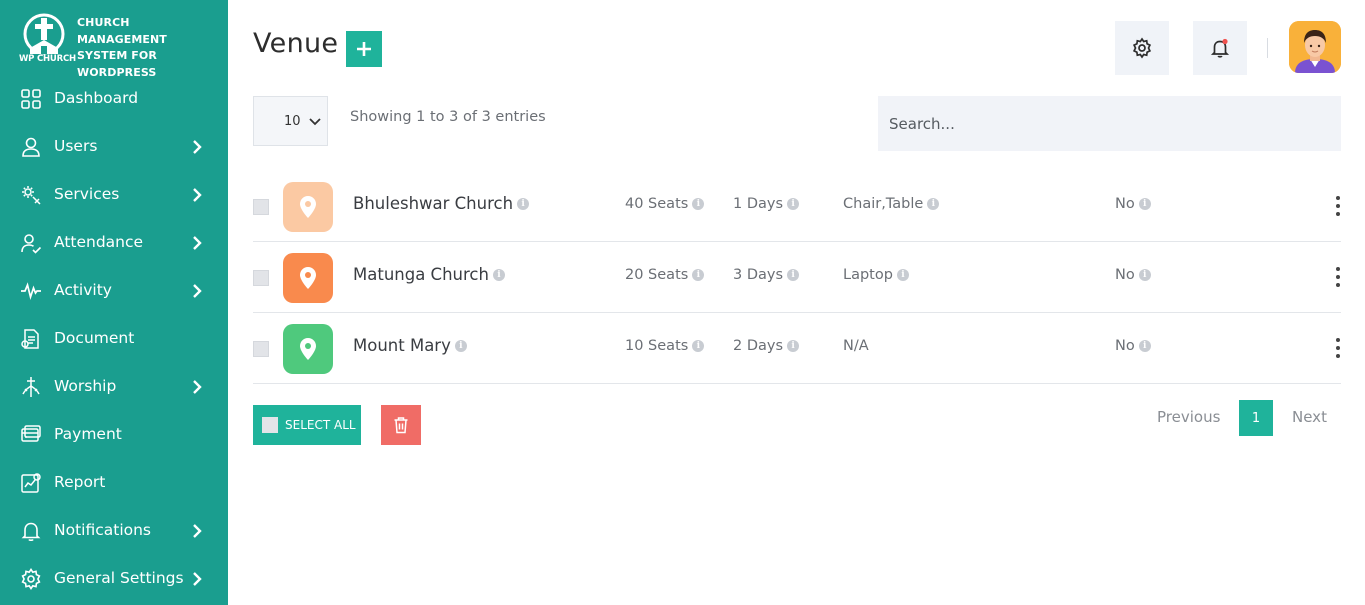 This screenshot has height=605, width=1365. I want to click on brand-name: CHURCH MANAGEMENT SYSTEM FOR WORDPRESS, so click(122, 47).